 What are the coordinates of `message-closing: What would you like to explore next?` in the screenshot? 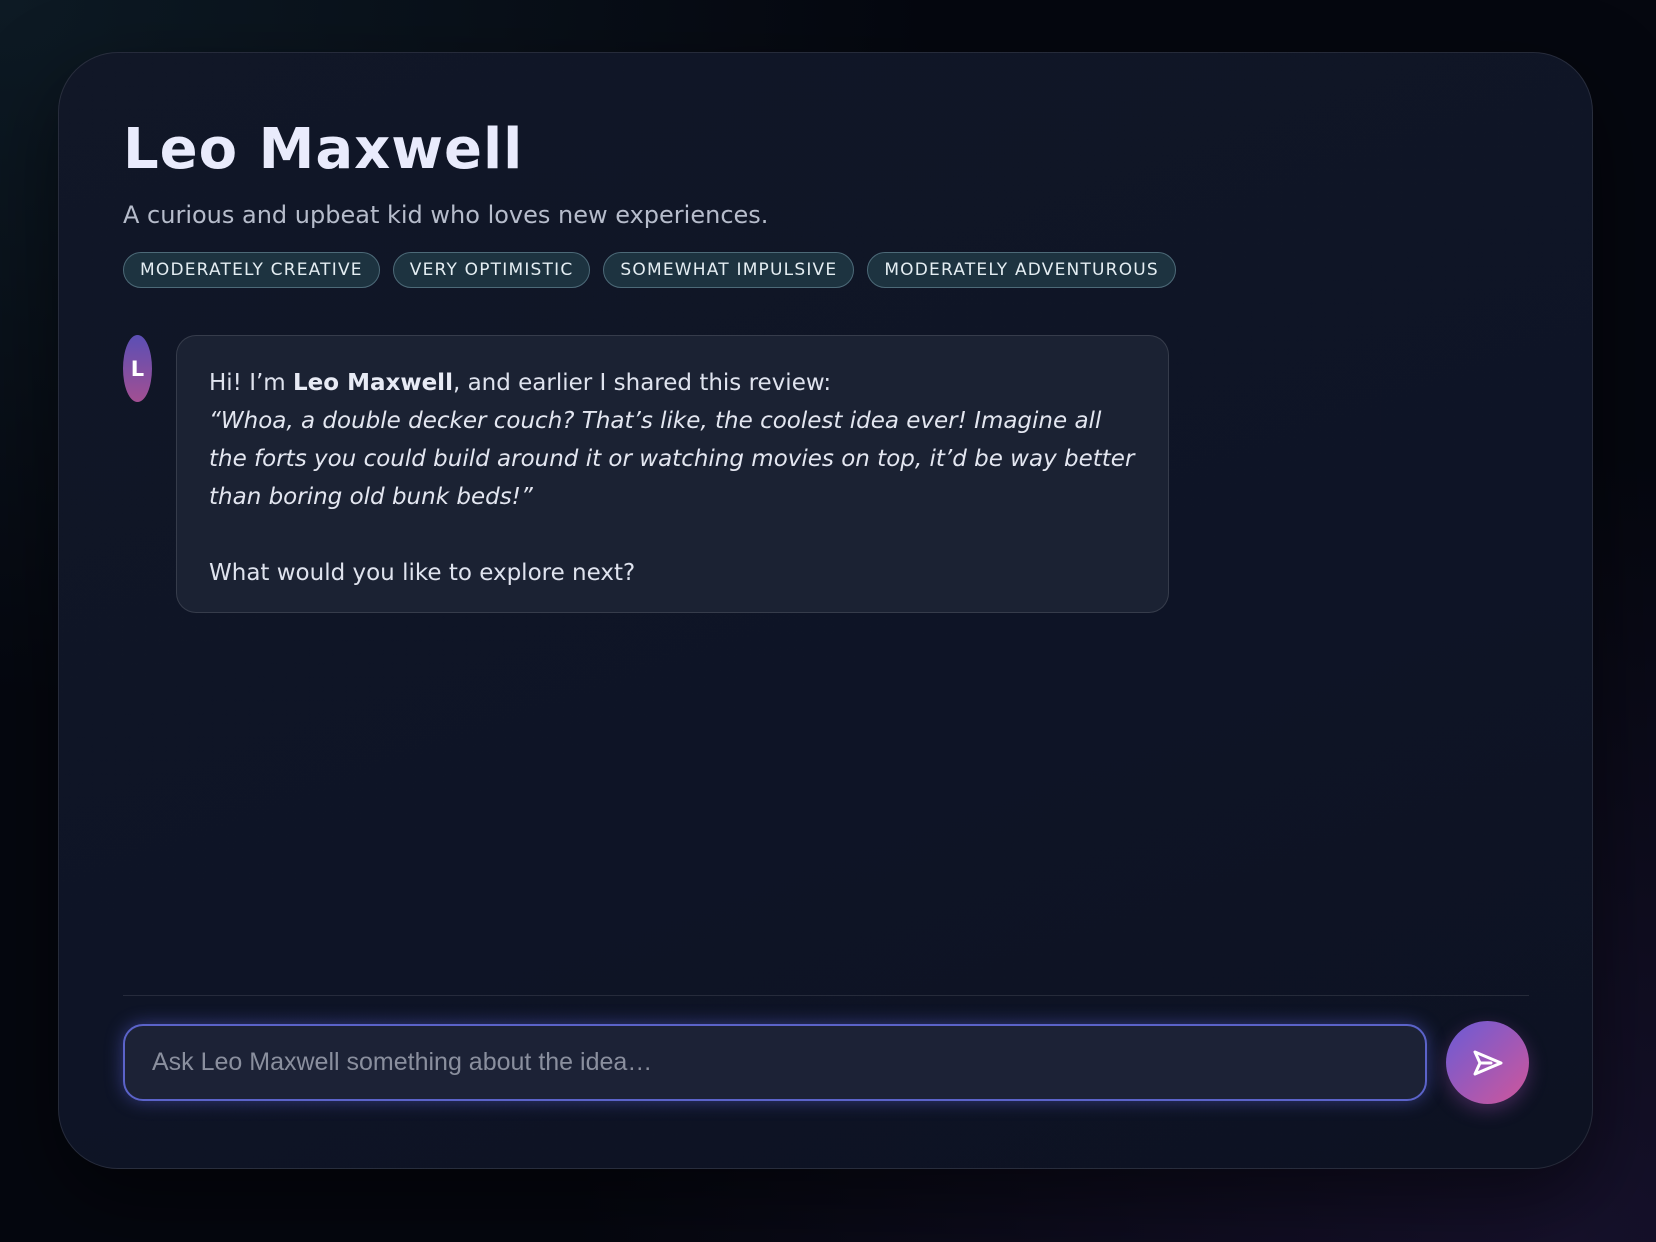 It's located at (422, 573).